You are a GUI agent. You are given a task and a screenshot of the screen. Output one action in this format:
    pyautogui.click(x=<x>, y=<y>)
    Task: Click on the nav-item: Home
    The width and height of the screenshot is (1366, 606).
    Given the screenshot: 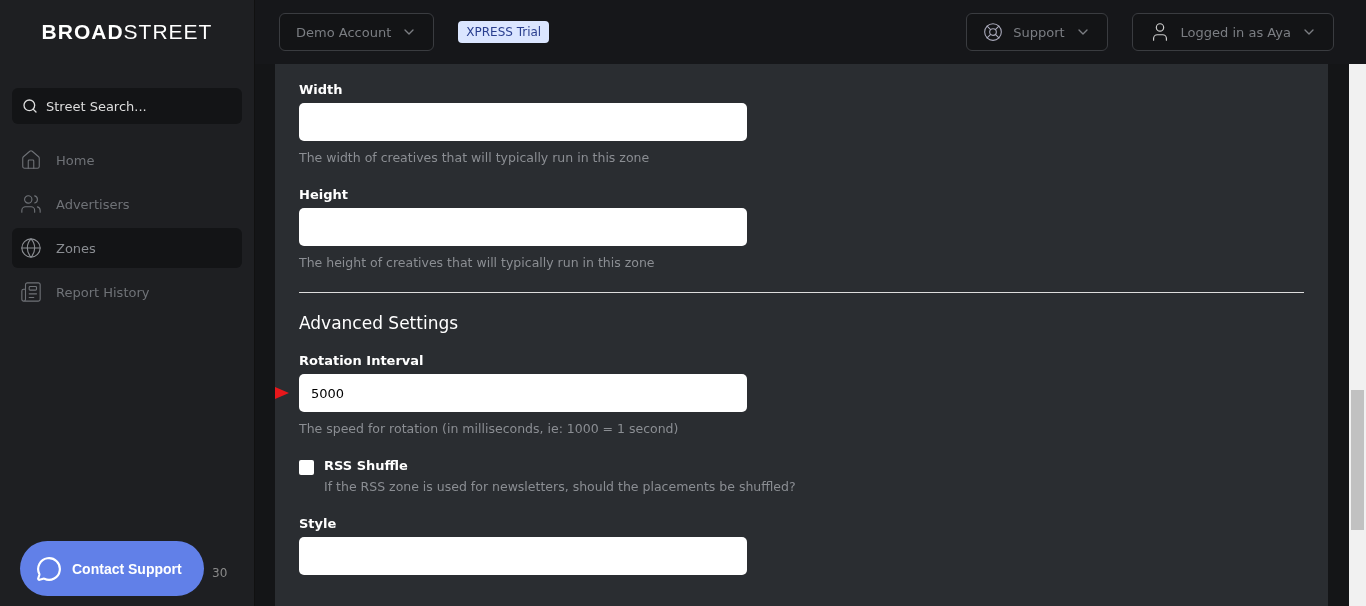 What is the action you would take?
    pyautogui.click(x=127, y=160)
    